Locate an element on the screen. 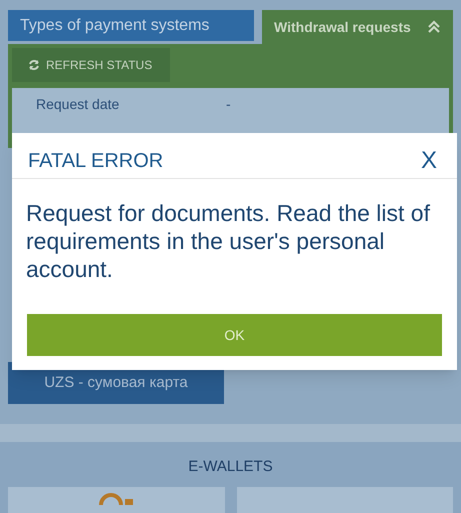  dialog-title: FATAL ERROR is located at coordinates (96, 161).